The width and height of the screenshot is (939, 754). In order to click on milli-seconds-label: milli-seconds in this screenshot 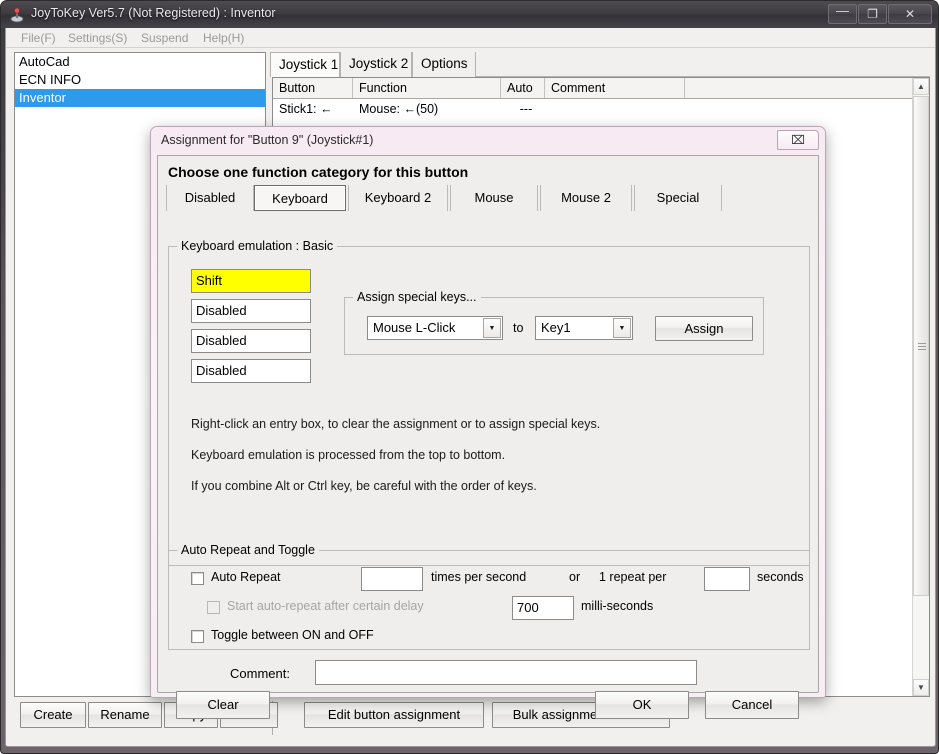, I will do `click(617, 606)`.